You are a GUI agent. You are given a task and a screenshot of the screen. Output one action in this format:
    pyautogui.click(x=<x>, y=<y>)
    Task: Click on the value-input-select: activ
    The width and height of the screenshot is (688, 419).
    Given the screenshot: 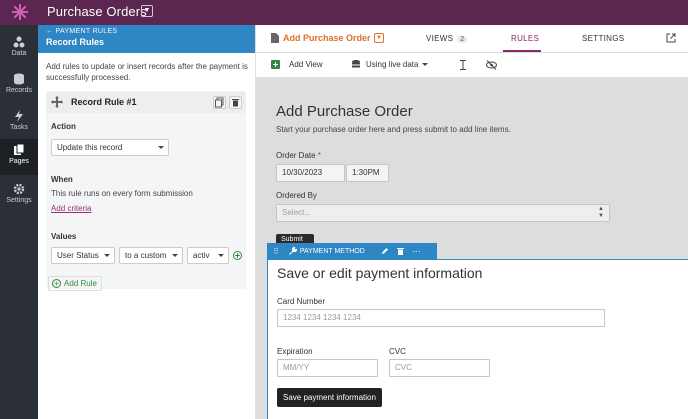 What is the action you would take?
    pyautogui.click(x=208, y=255)
    